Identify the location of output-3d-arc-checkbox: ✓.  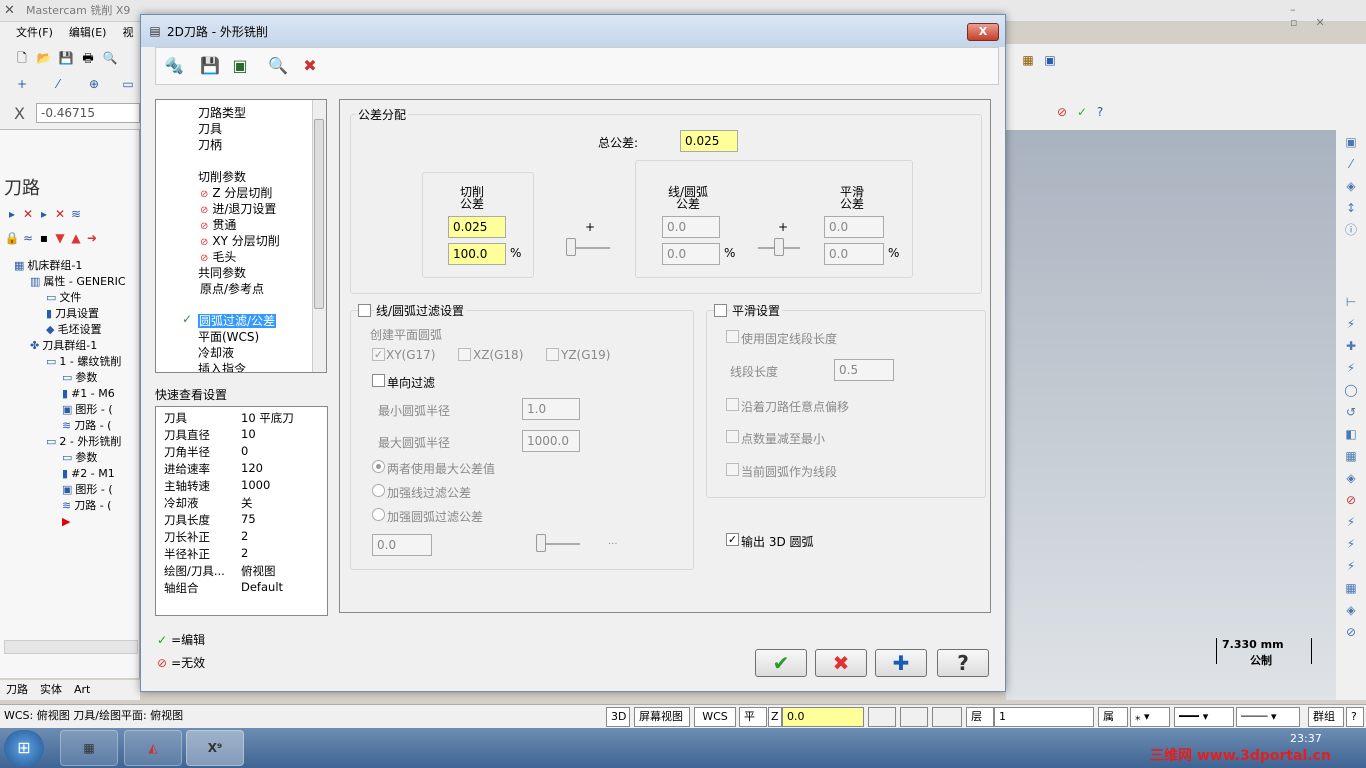
(732, 539).